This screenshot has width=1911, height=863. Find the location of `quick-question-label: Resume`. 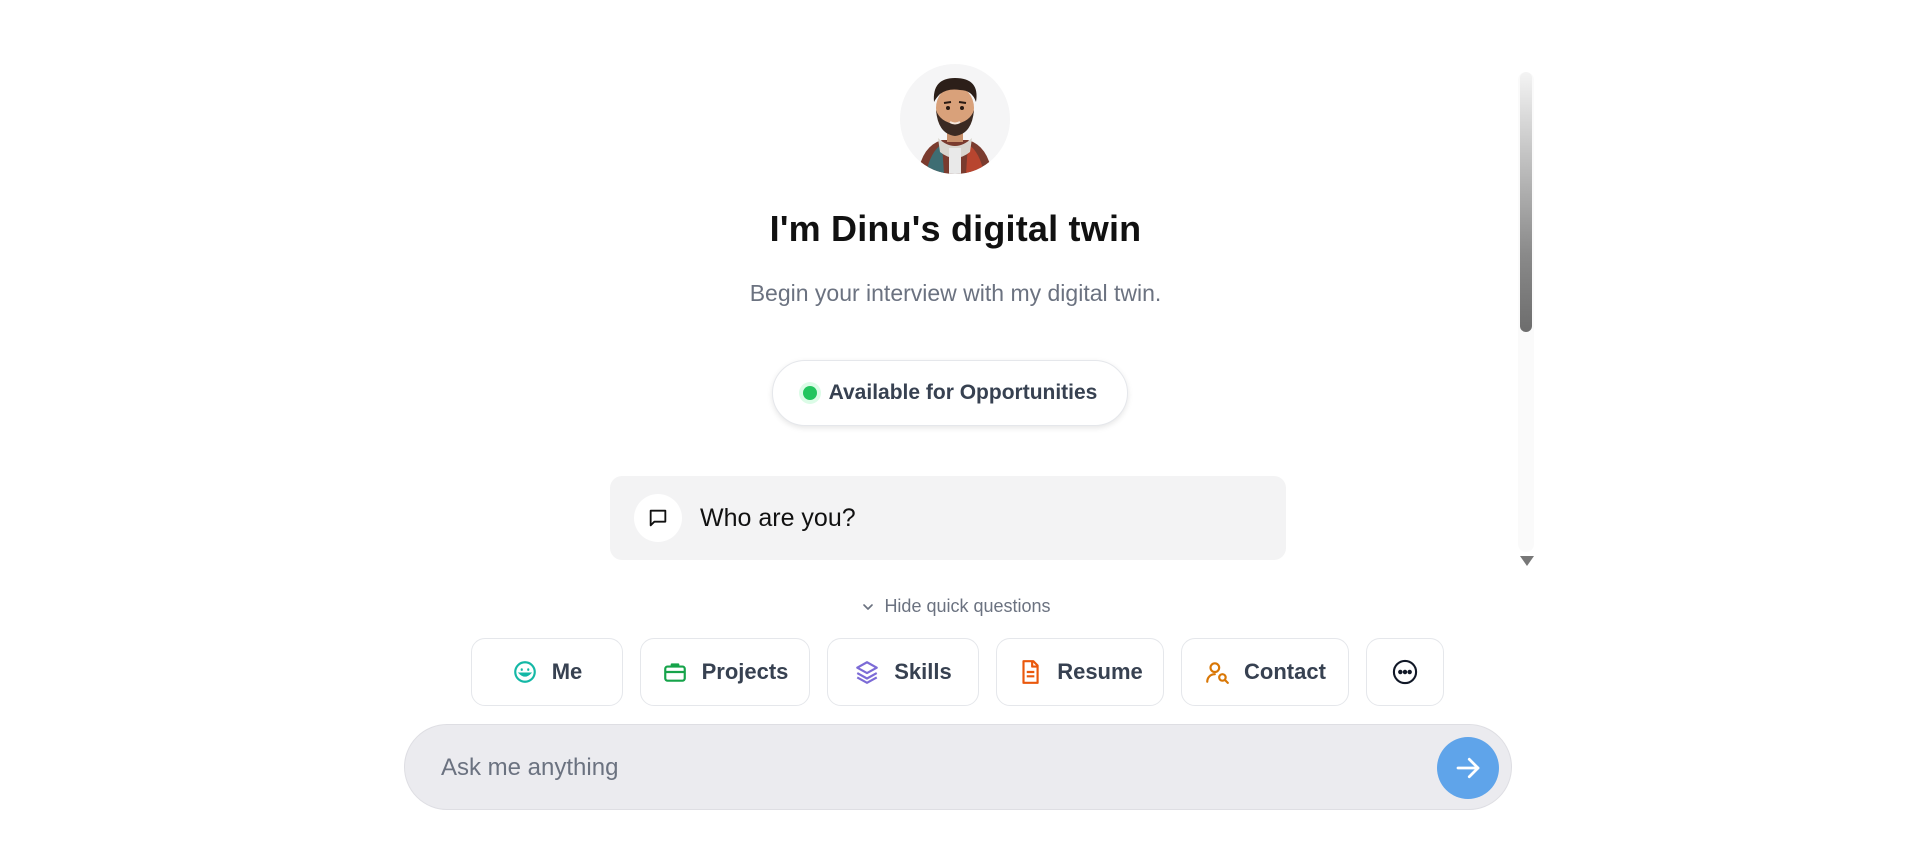

quick-question-label: Resume is located at coordinates (1100, 671).